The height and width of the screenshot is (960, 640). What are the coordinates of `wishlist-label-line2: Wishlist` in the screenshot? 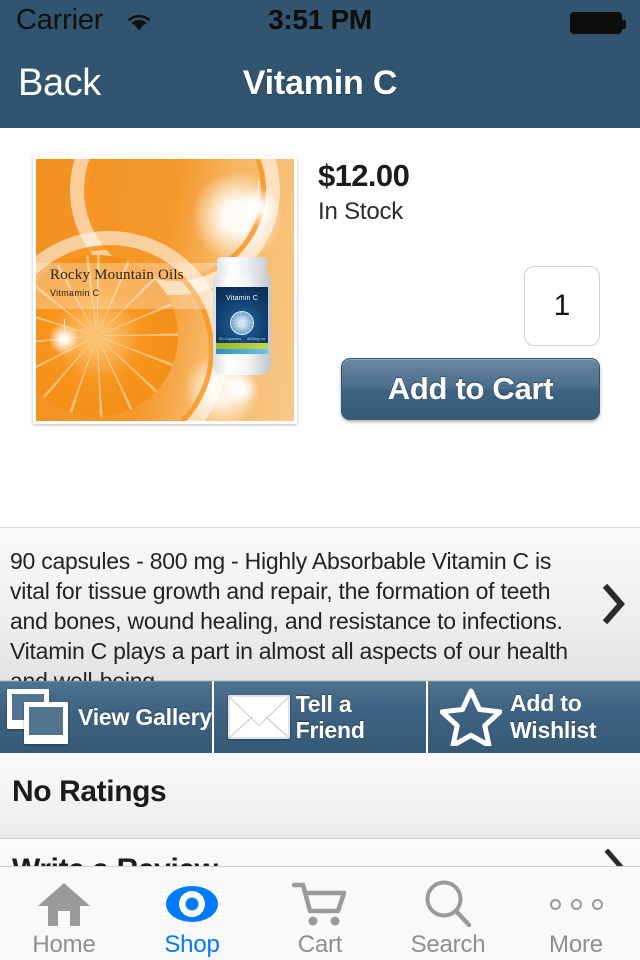 It's located at (553, 730).